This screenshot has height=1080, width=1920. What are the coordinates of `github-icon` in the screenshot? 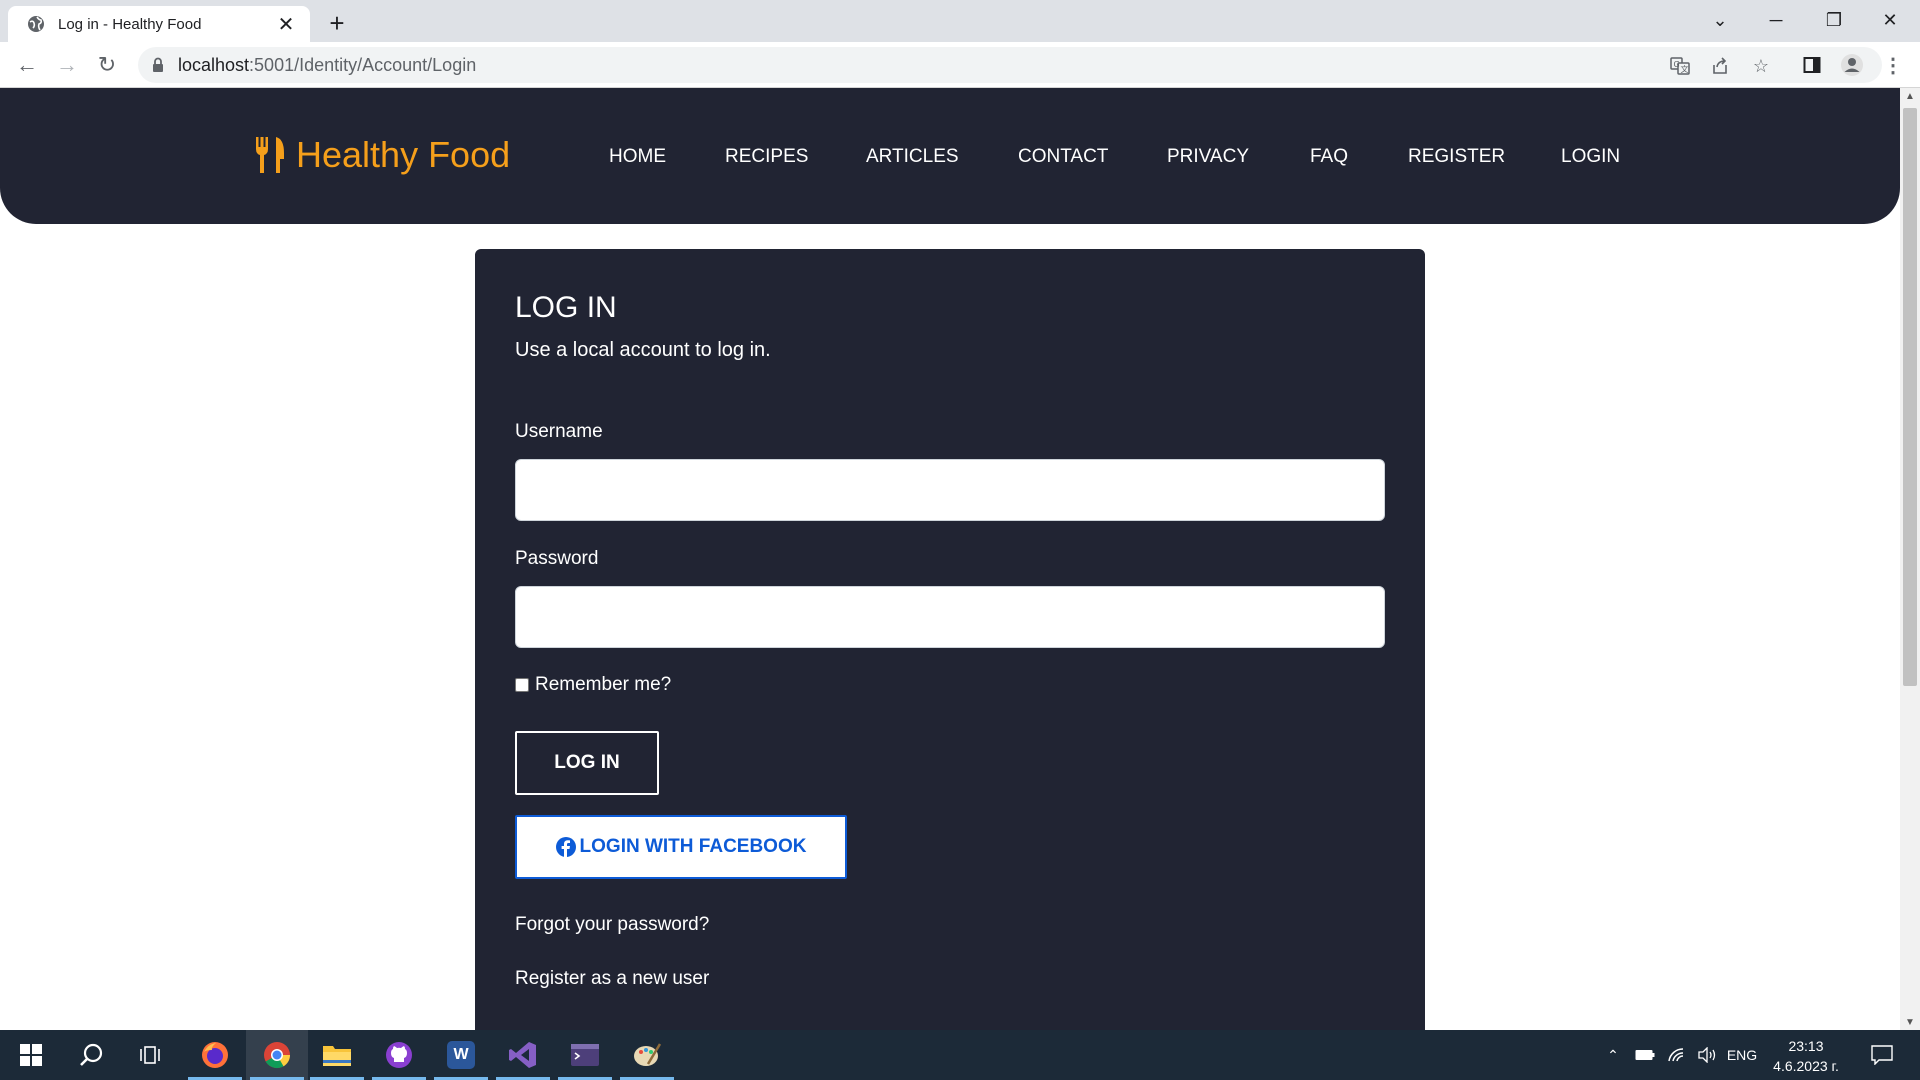 It's located at (399, 1055).